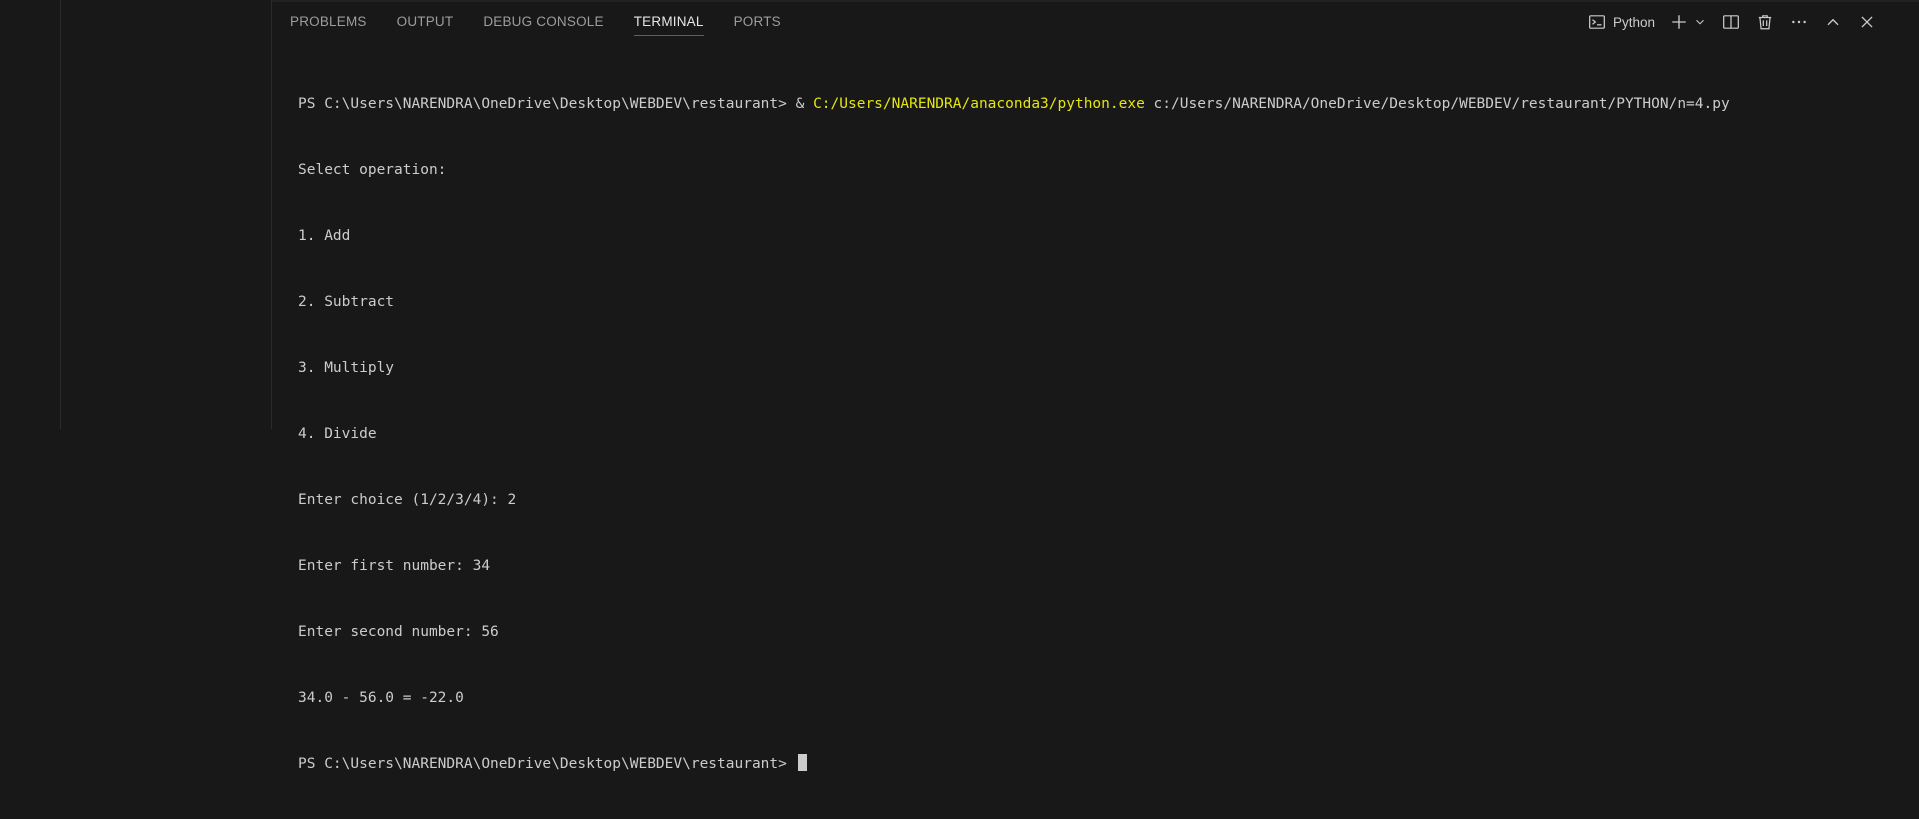 The image size is (1919, 819). I want to click on panel-actions: Python, so click(1732, 22).